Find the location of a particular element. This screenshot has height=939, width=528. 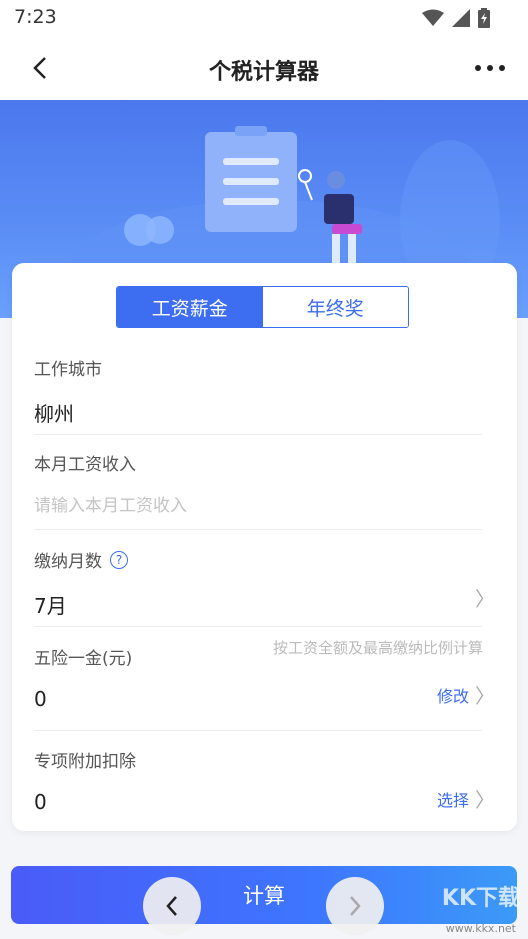

salary-type-tabs: 工资薪金 年终奖 is located at coordinates (262, 307).